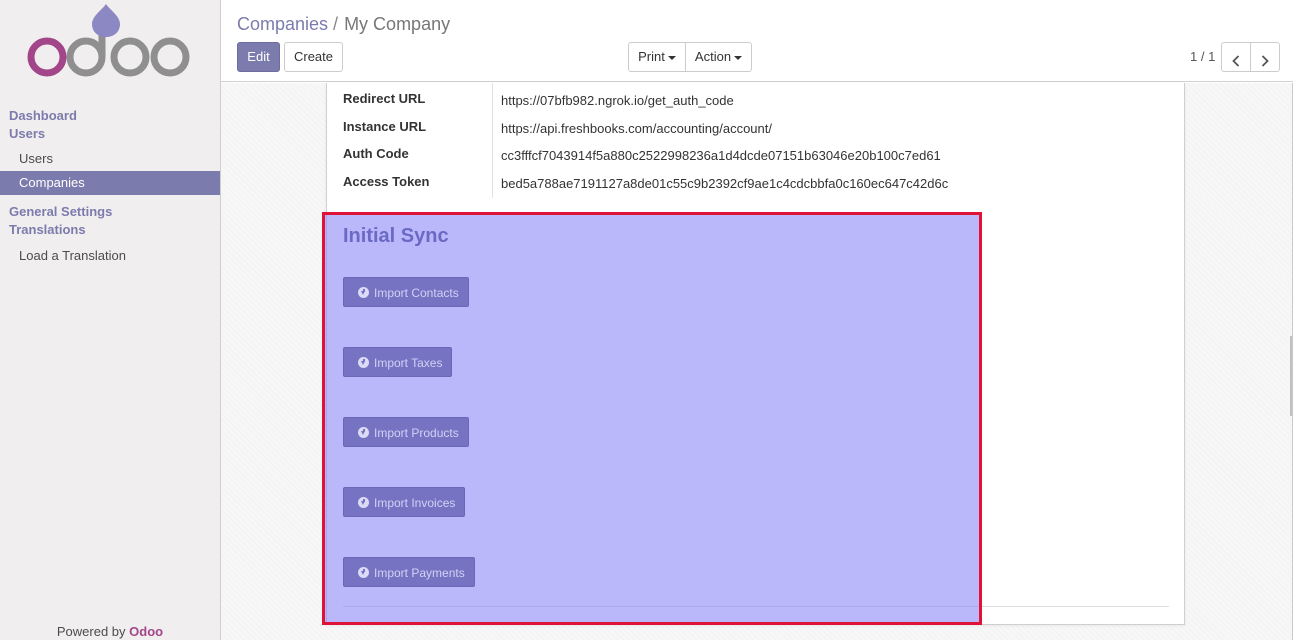 Image resolution: width=1293 pixels, height=640 pixels. I want to click on field-value: https://07bfb982.ngrok.io/get_auth_code, so click(617, 100).